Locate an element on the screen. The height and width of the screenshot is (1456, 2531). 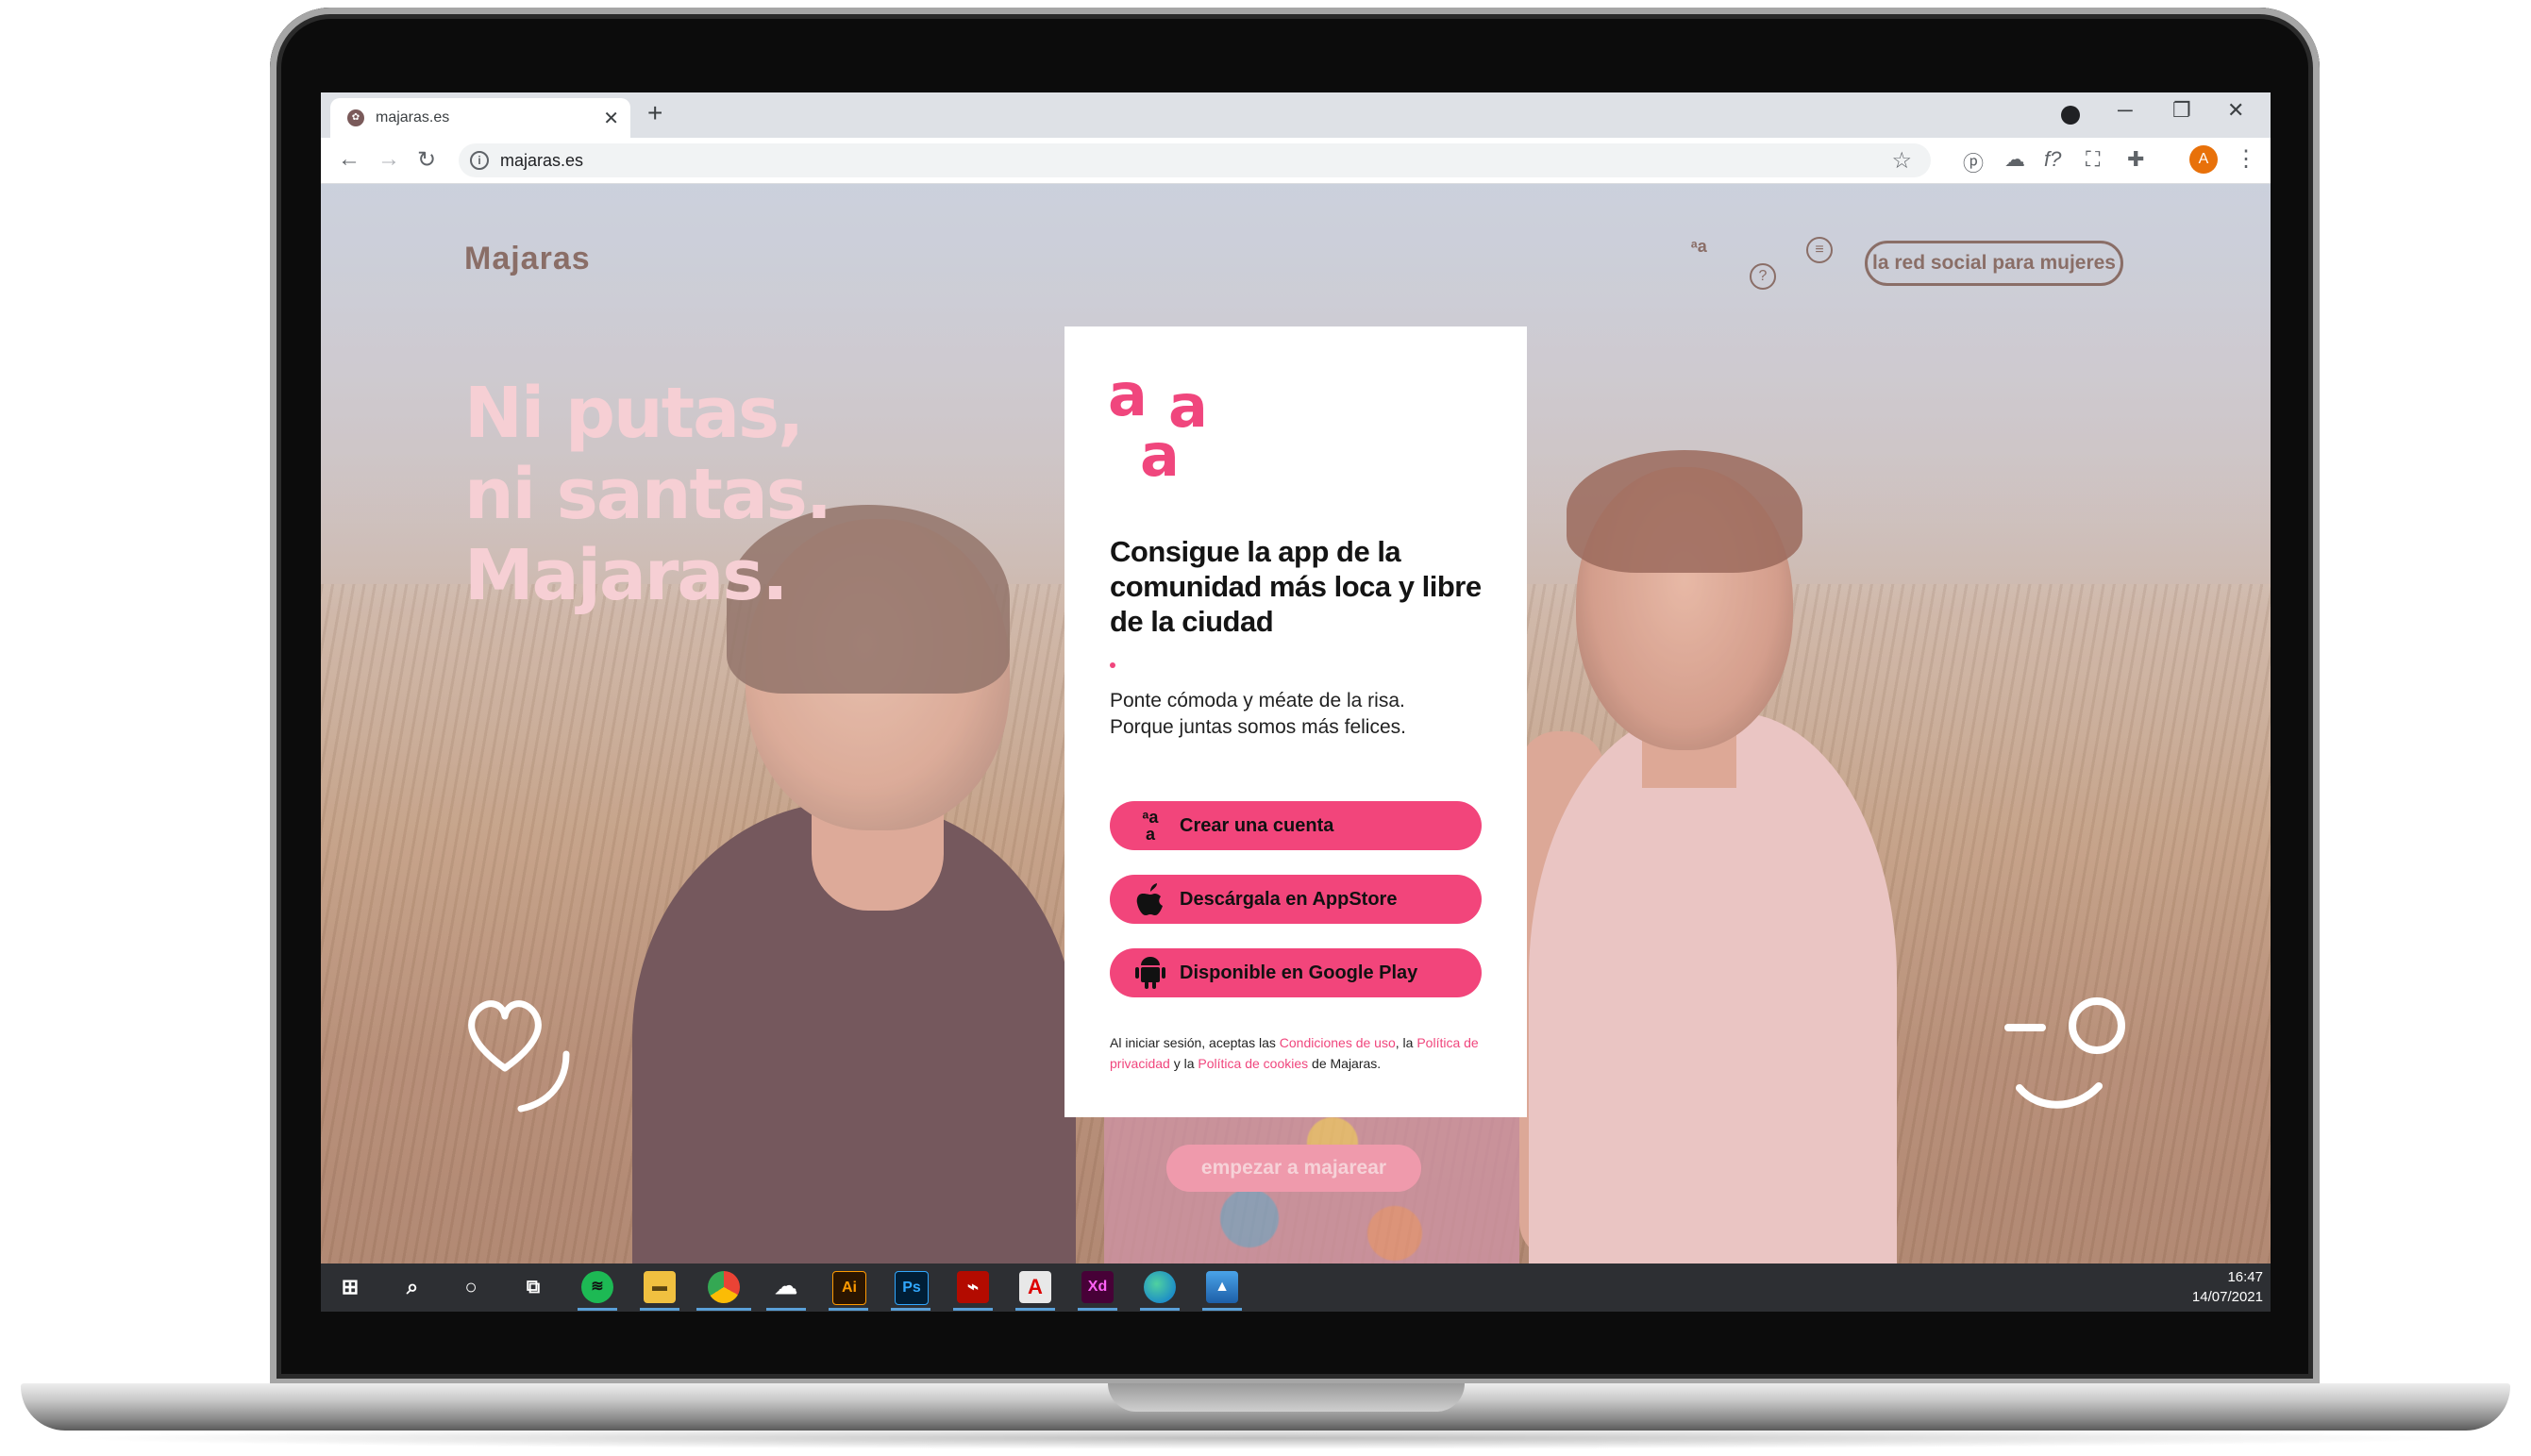
wink-face-icon is located at coordinates (2064, 1053).